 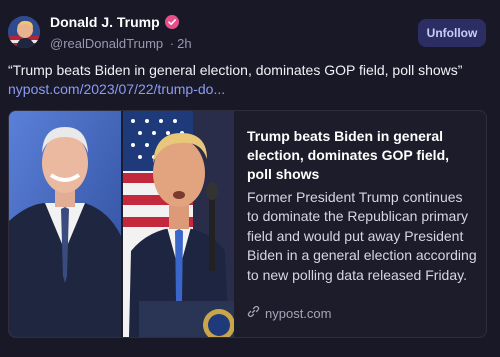 I want to click on avatar-image, so click(x=24, y=32).